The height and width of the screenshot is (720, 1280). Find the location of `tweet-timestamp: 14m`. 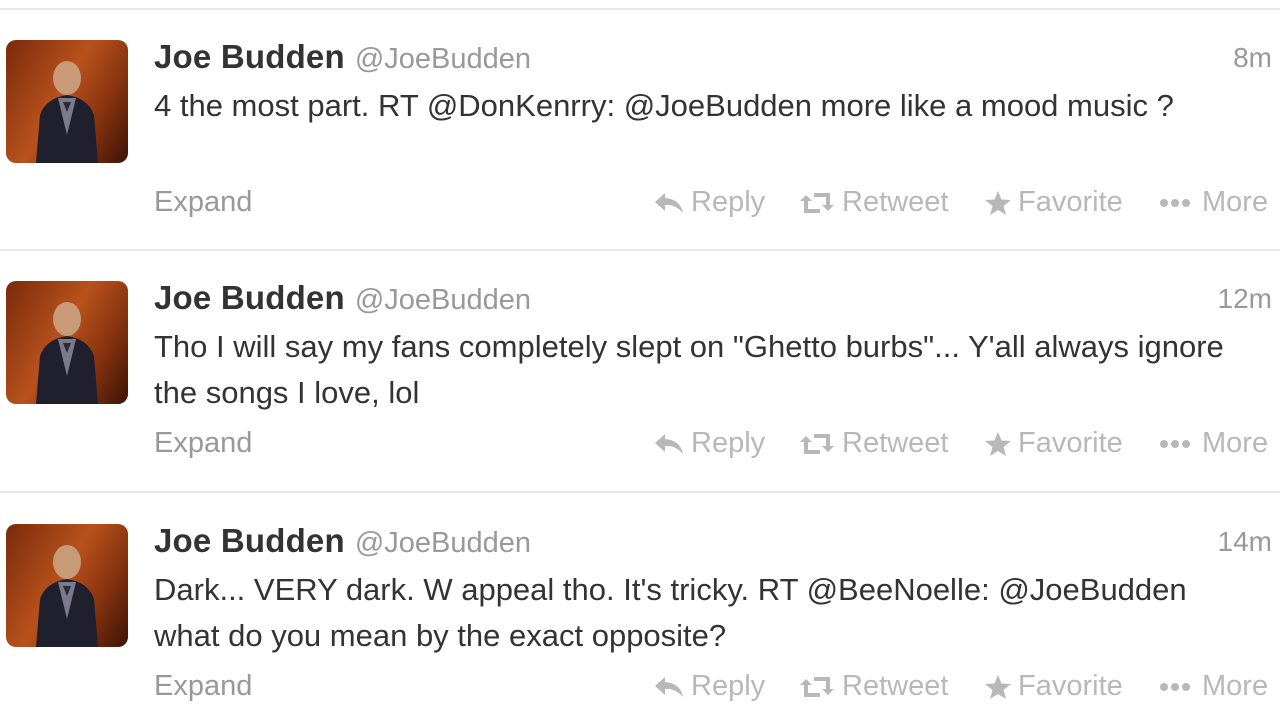

tweet-timestamp: 14m is located at coordinates (1245, 542).